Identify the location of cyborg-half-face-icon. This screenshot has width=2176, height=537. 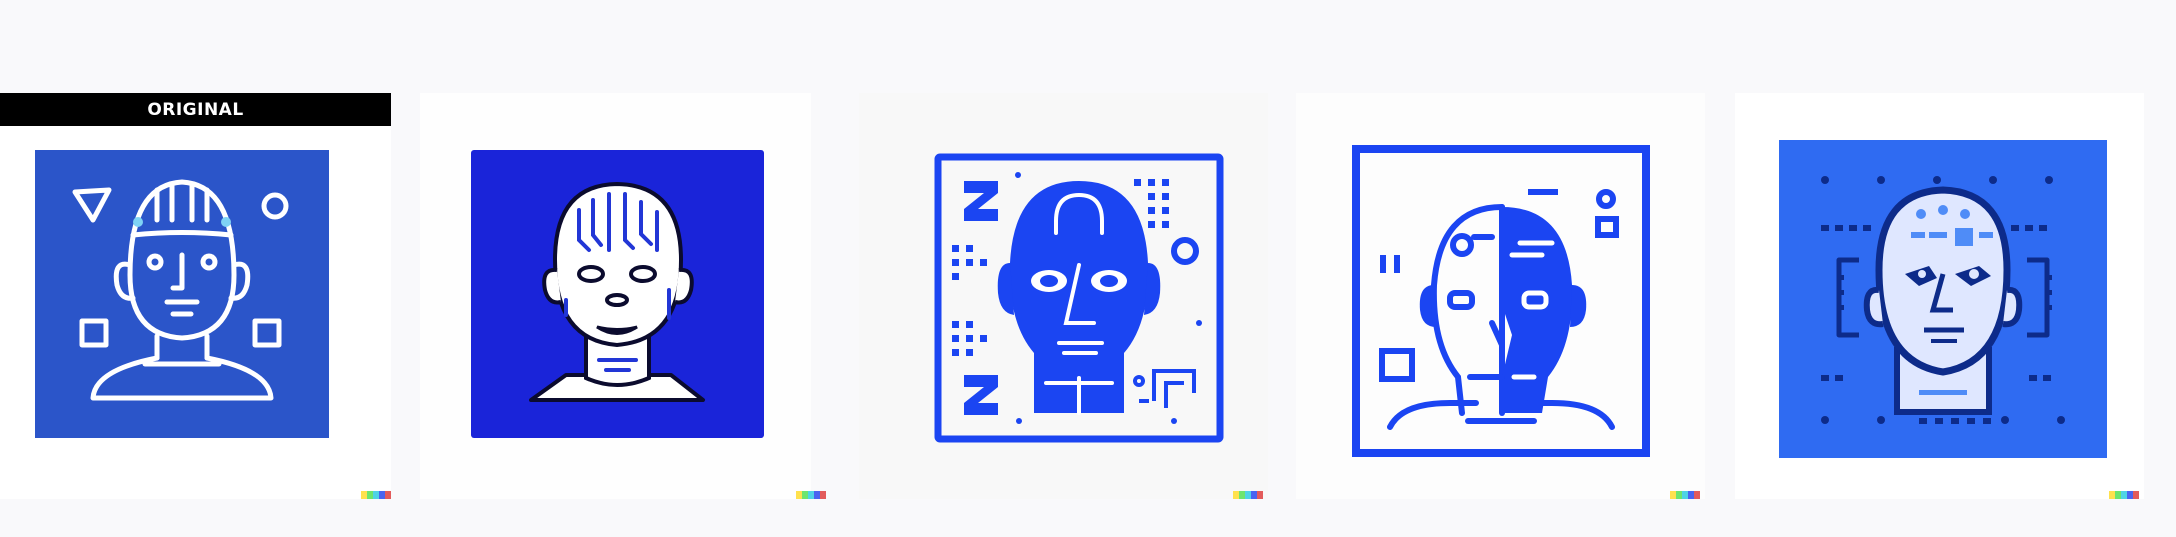
(1501, 301).